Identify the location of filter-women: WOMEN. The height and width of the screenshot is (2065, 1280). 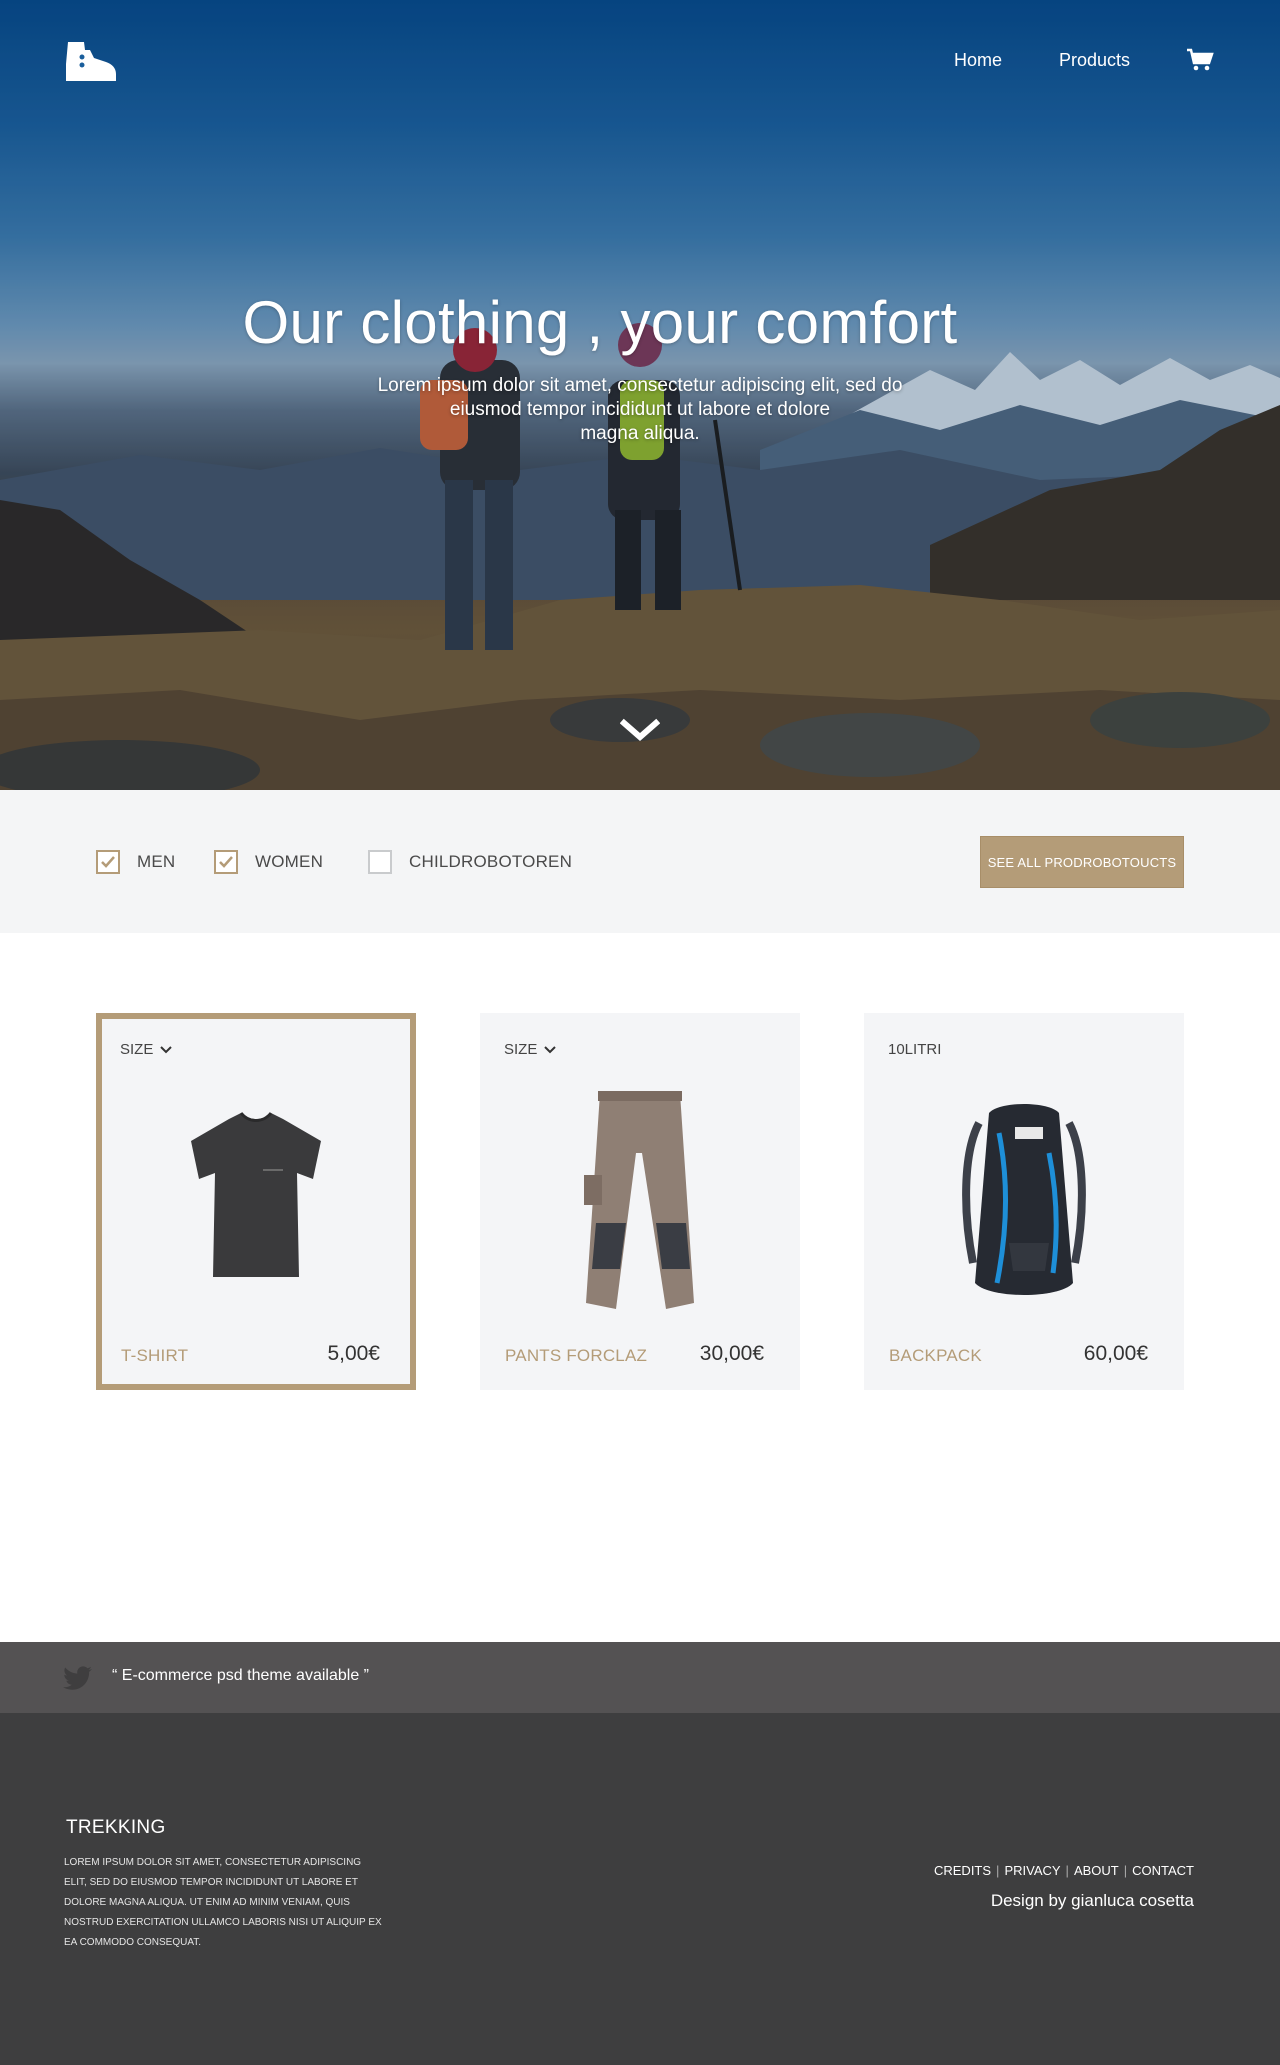
(268, 862).